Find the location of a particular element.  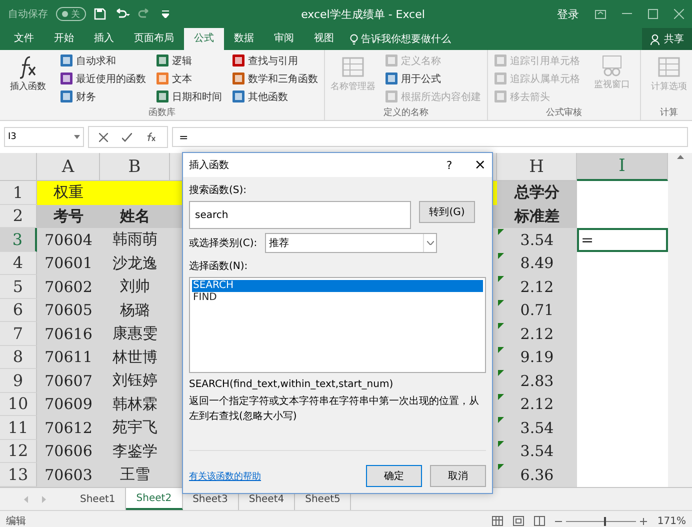

table-cell: 姓名 is located at coordinates (135, 216).